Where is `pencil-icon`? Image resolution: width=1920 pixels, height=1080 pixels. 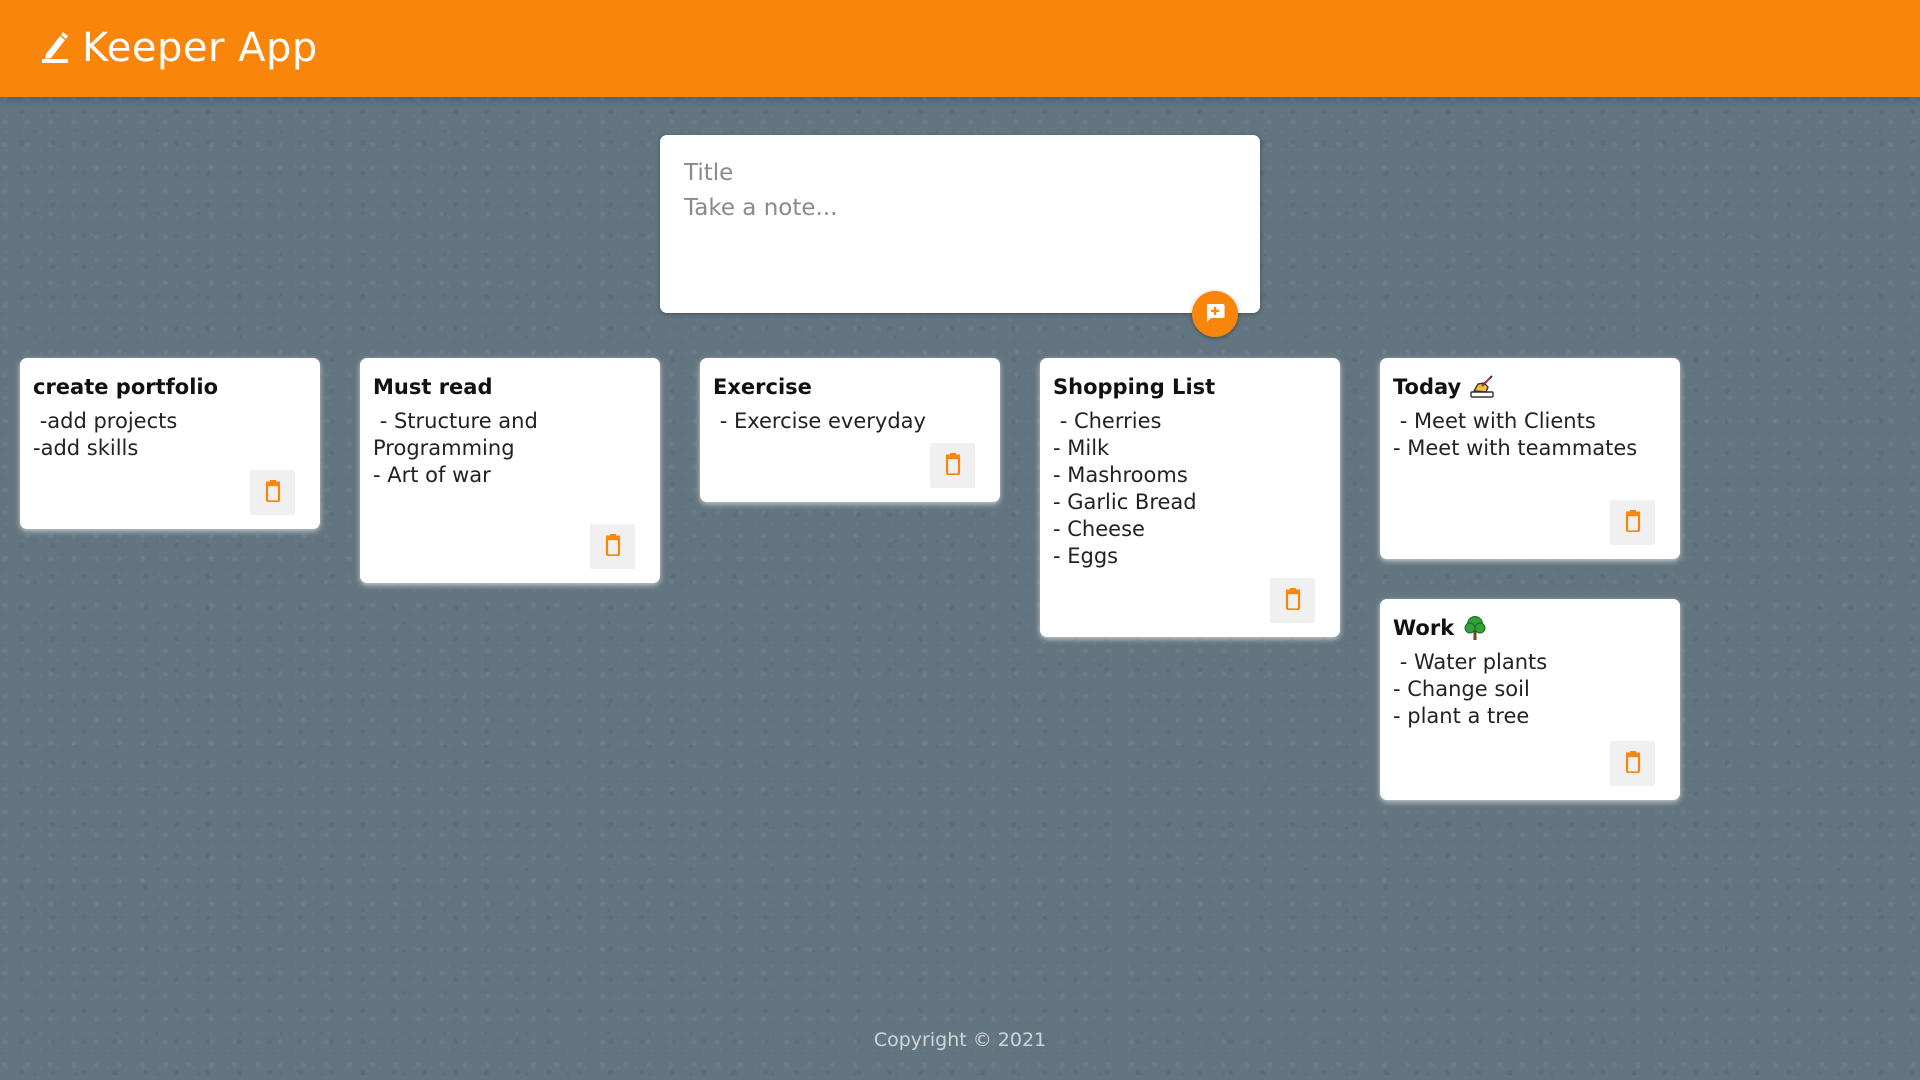 pencil-icon is located at coordinates (55, 48).